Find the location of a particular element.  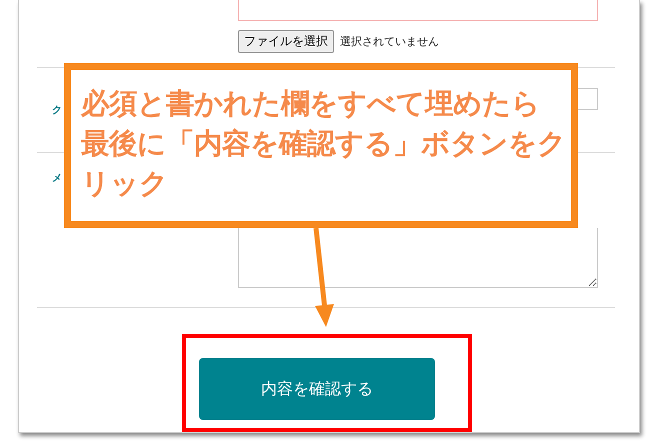

file-status: 選択されていません is located at coordinates (389, 41).